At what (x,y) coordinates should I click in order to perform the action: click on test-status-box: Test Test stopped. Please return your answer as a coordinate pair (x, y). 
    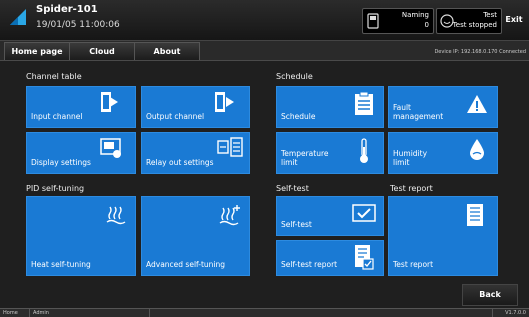
    Looking at the image, I should click on (469, 21).